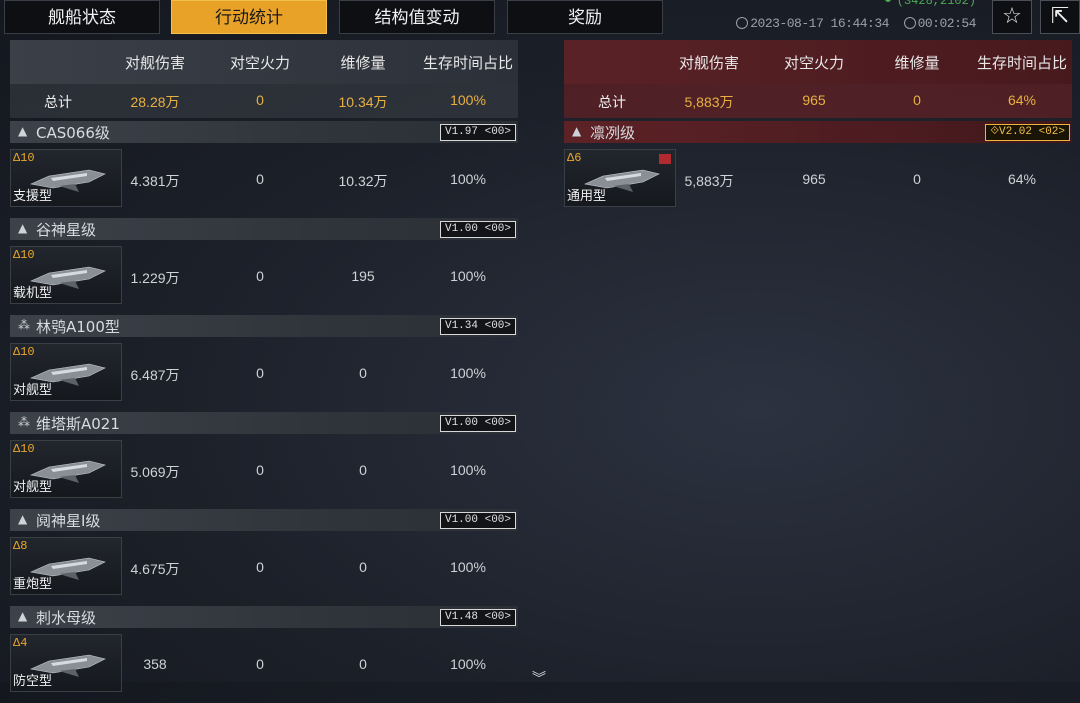 Image resolution: width=1080 pixels, height=703 pixels. What do you see at coordinates (363, 276) in the screenshot?
I see `repair-value: 195` at bounding box center [363, 276].